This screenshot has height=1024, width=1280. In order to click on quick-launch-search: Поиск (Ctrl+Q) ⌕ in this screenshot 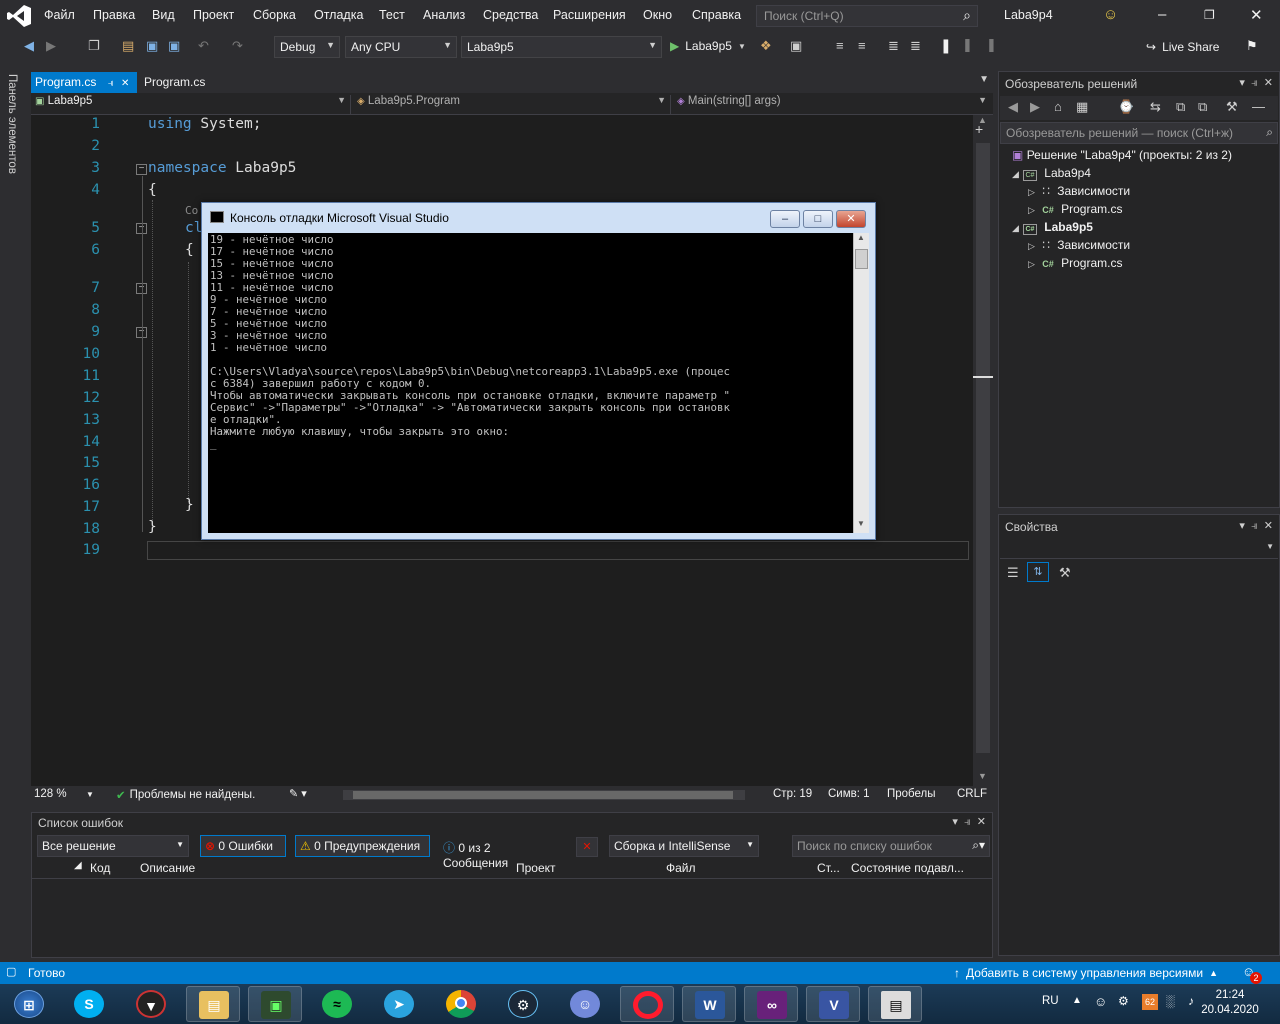, I will do `click(867, 16)`.